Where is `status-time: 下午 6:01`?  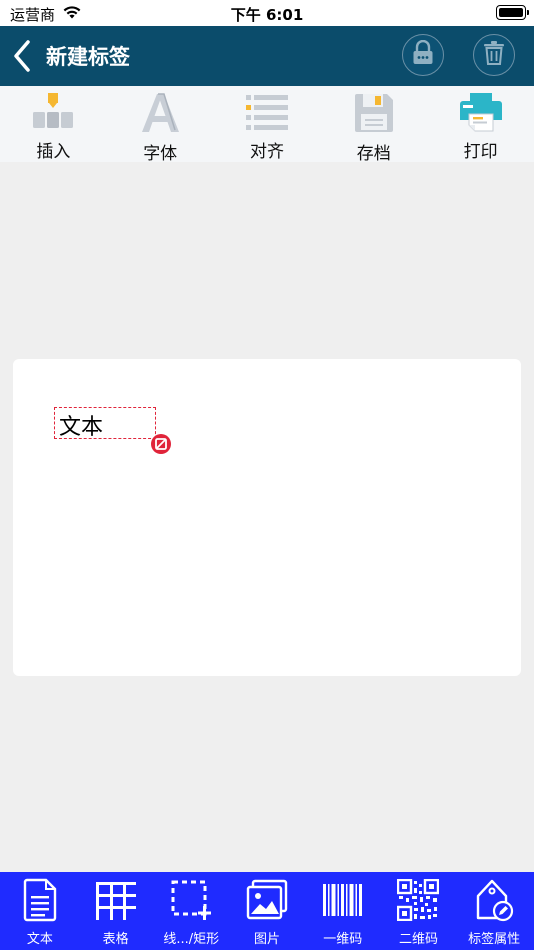 status-time: 下午 6:01 is located at coordinates (267, 15).